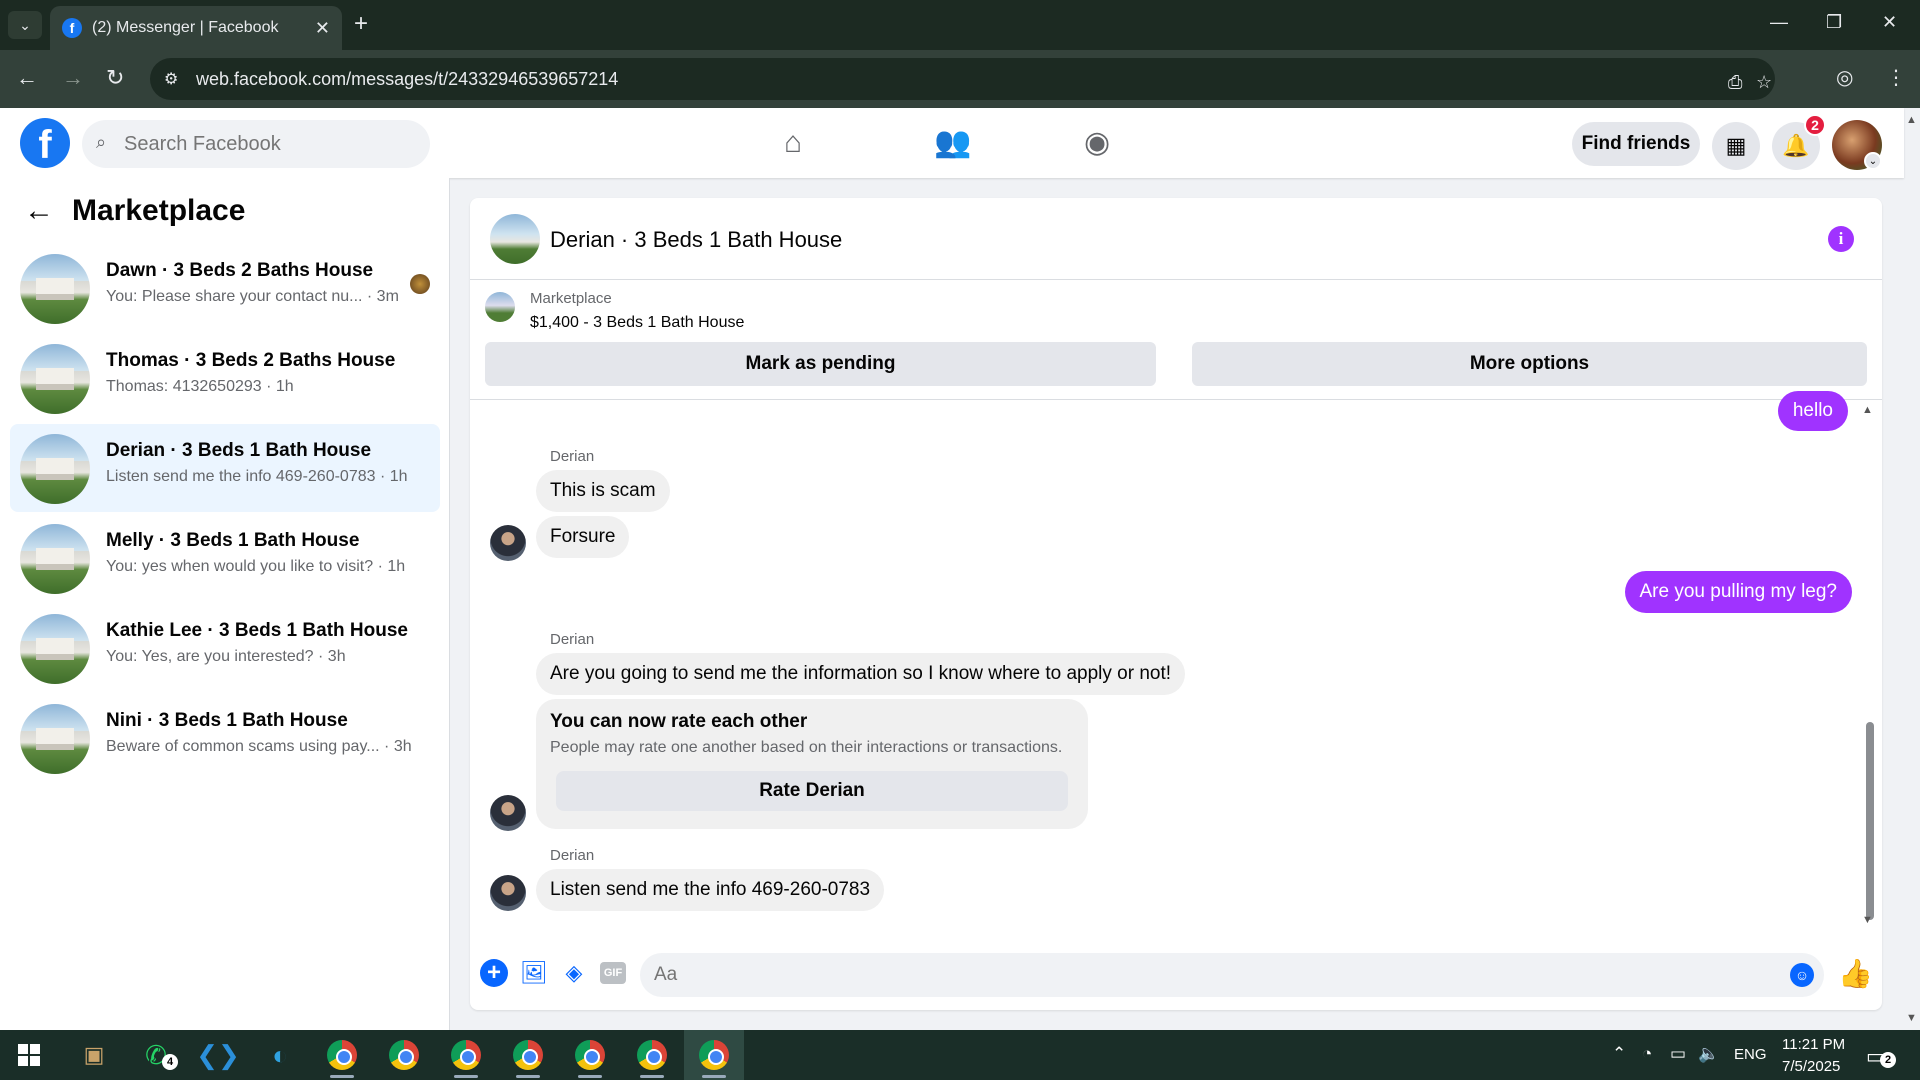  What do you see at coordinates (1708, 1054) in the screenshot?
I see `volume-icon: 🔈` at bounding box center [1708, 1054].